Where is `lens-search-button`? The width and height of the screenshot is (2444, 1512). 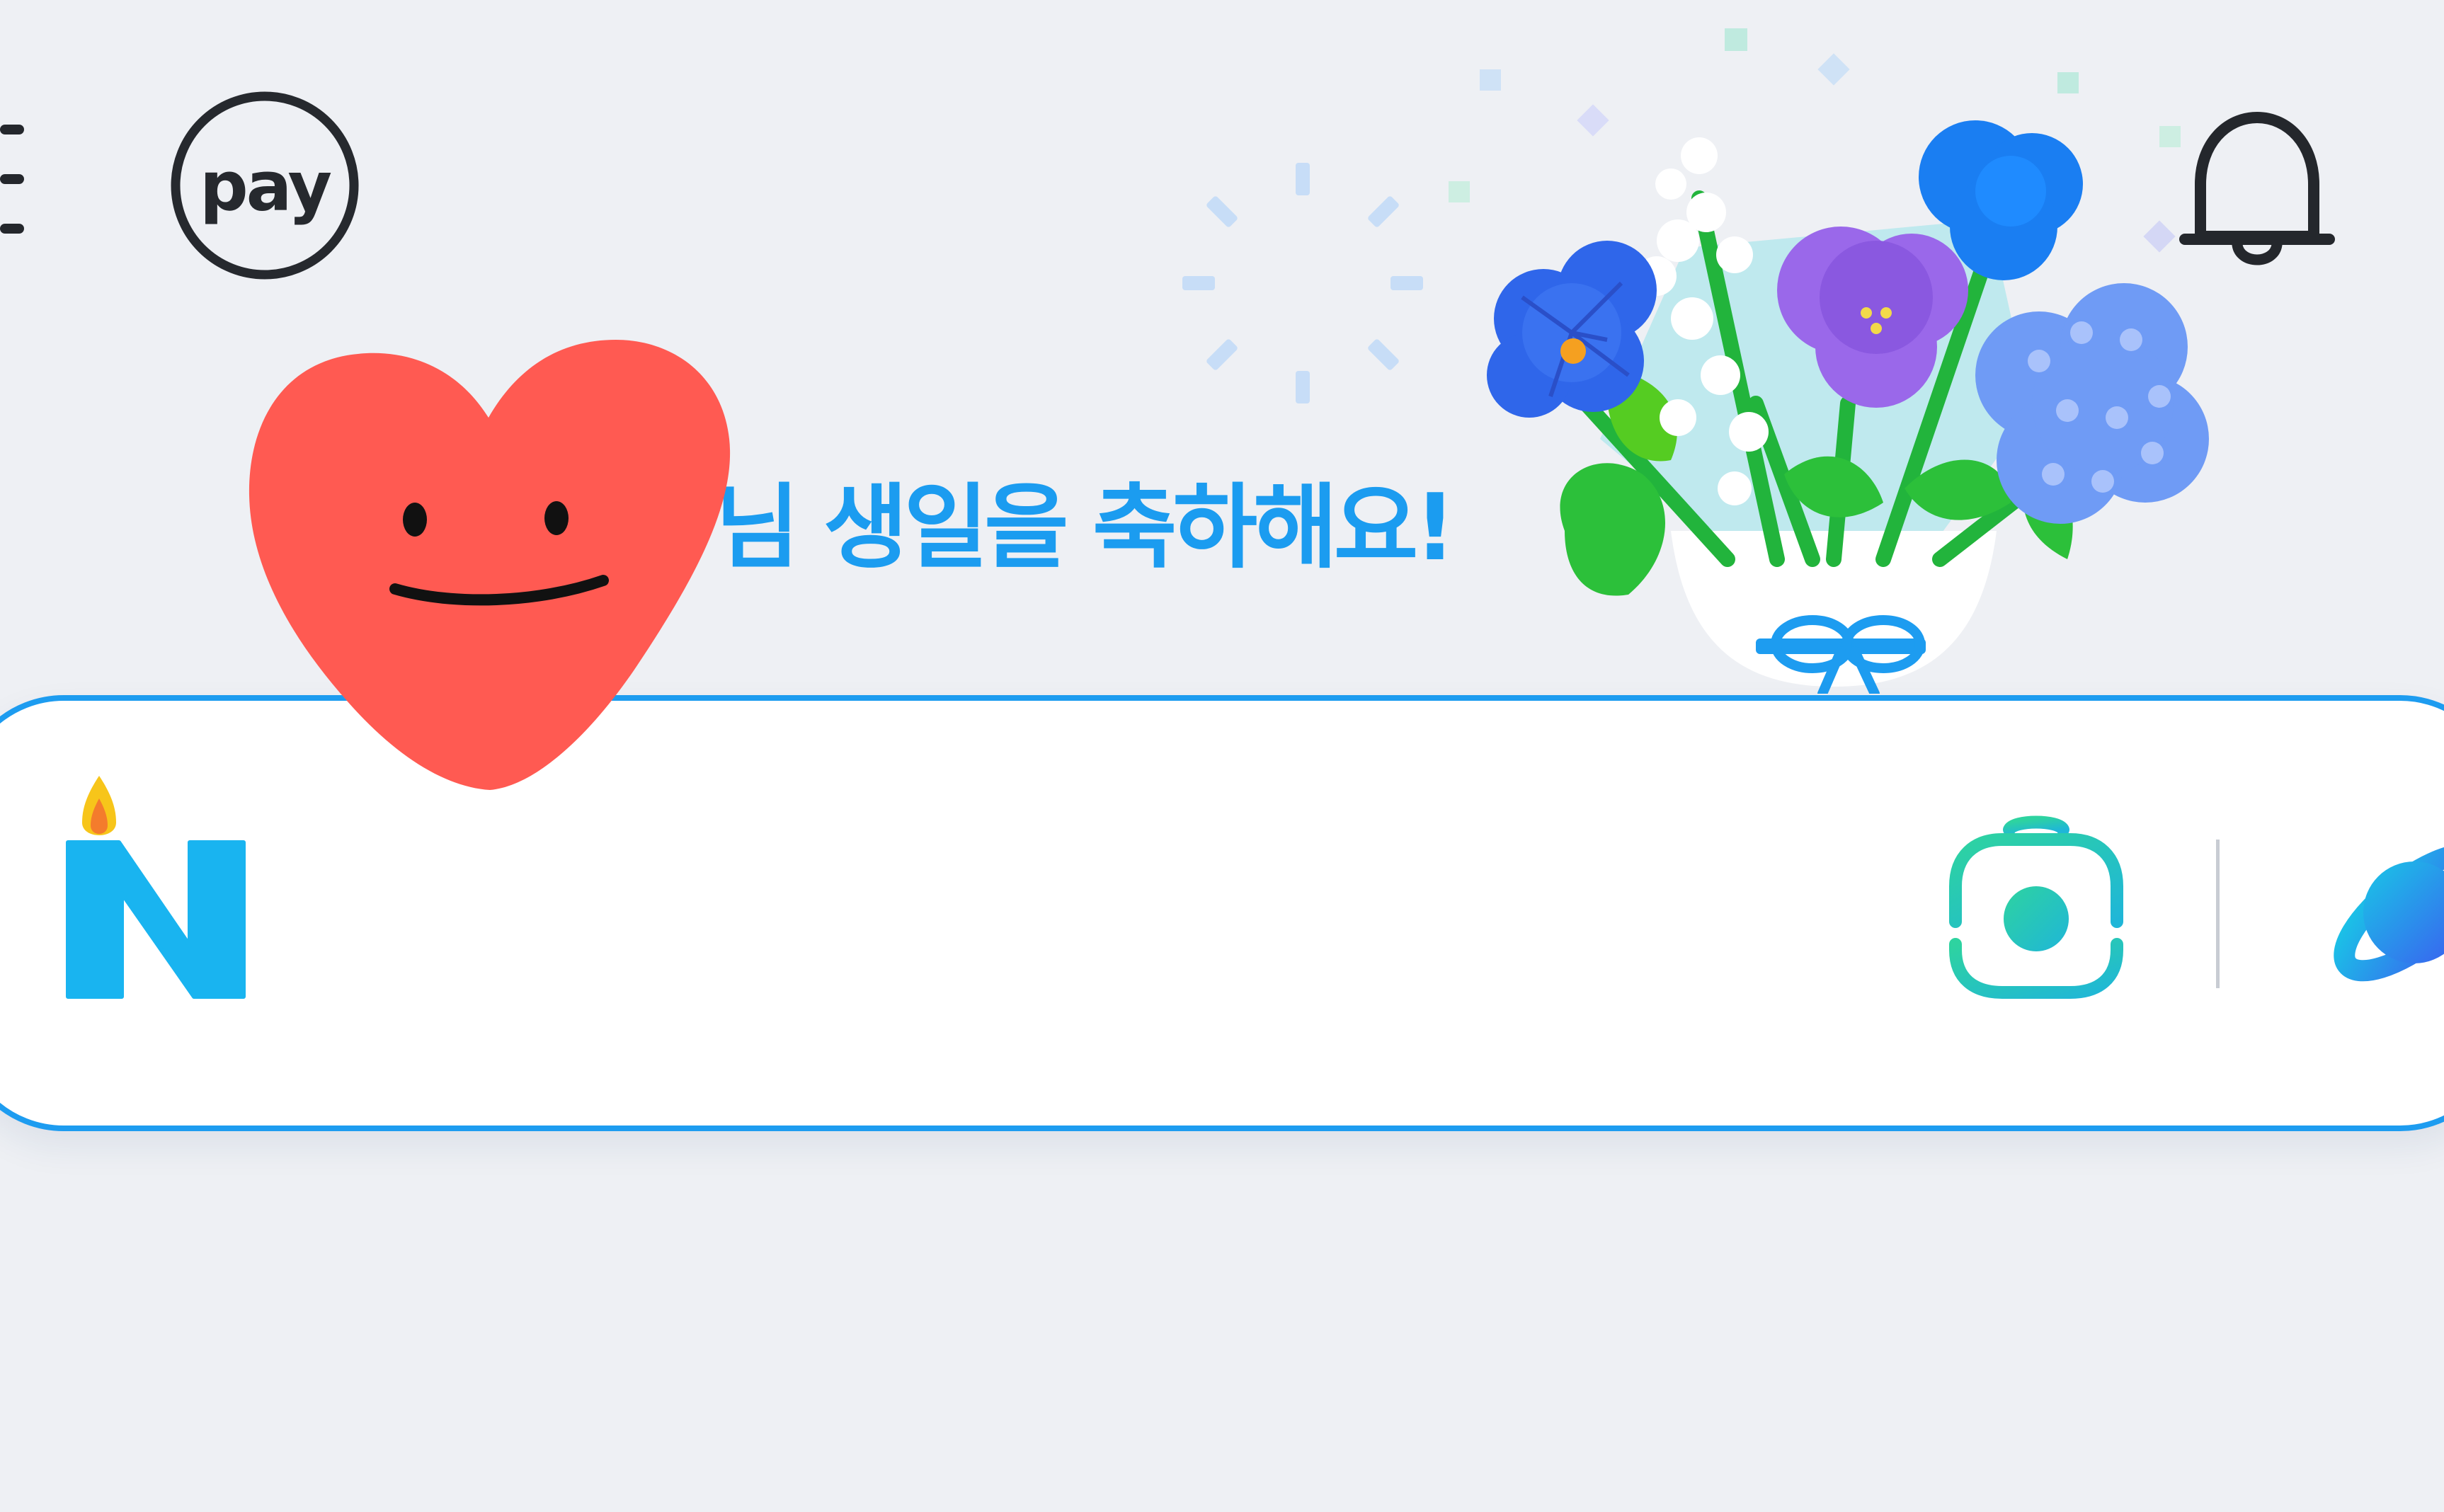 lens-search-button is located at coordinates (2036, 908).